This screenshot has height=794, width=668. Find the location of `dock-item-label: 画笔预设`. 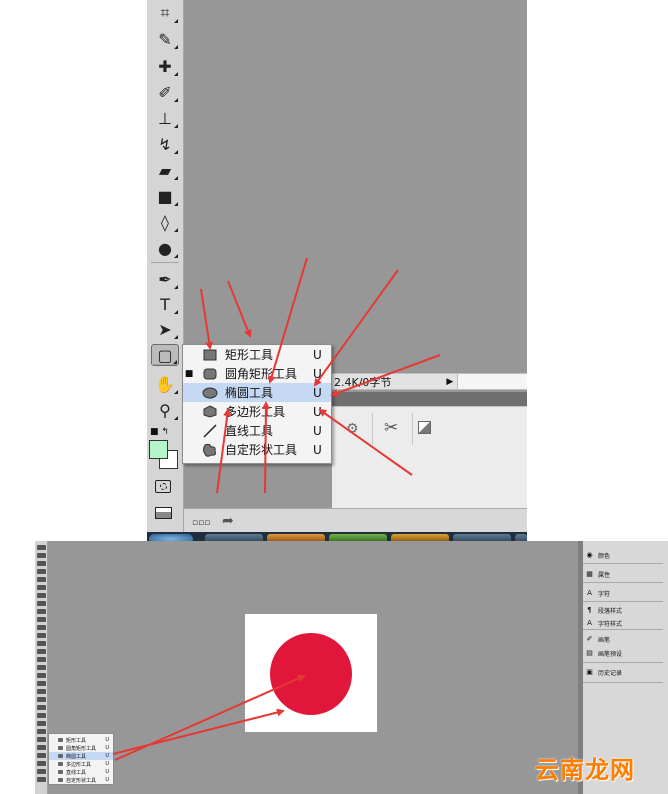

dock-item-label: 画笔预设 is located at coordinates (610, 654).